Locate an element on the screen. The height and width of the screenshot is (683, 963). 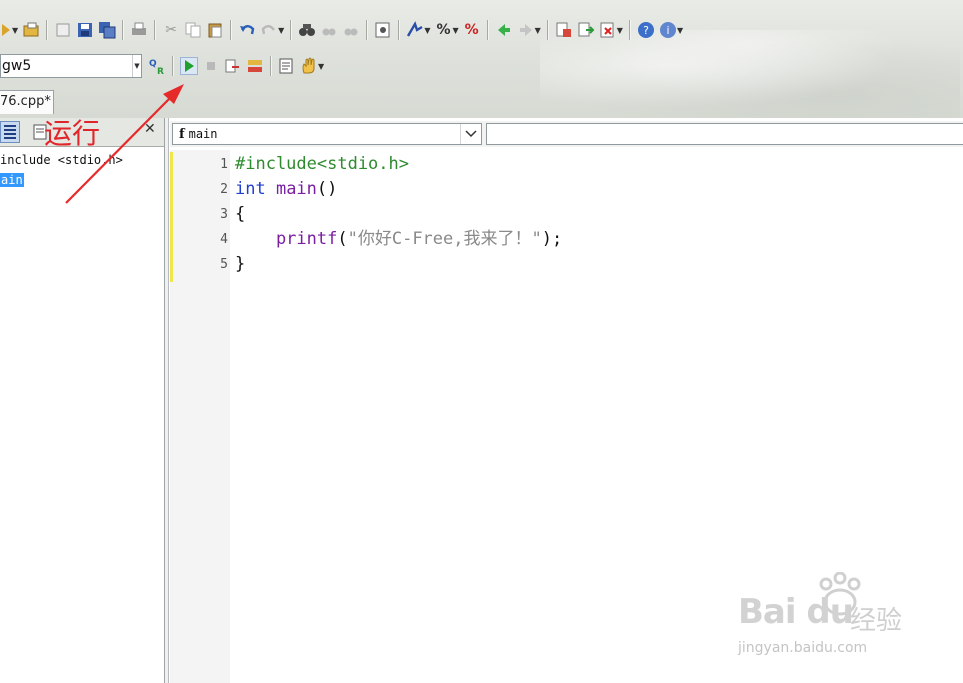
code-token: #include<stdio.h> is located at coordinates (322, 164).